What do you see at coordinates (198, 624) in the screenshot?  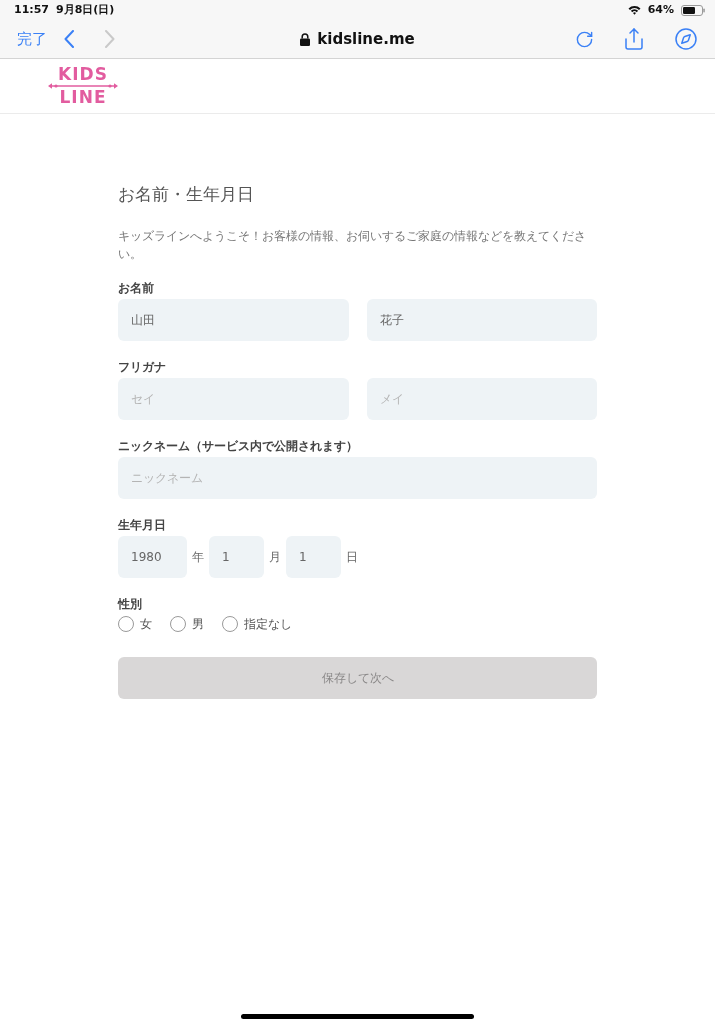 I see `radio-label: 男` at bounding box center [198, 624].